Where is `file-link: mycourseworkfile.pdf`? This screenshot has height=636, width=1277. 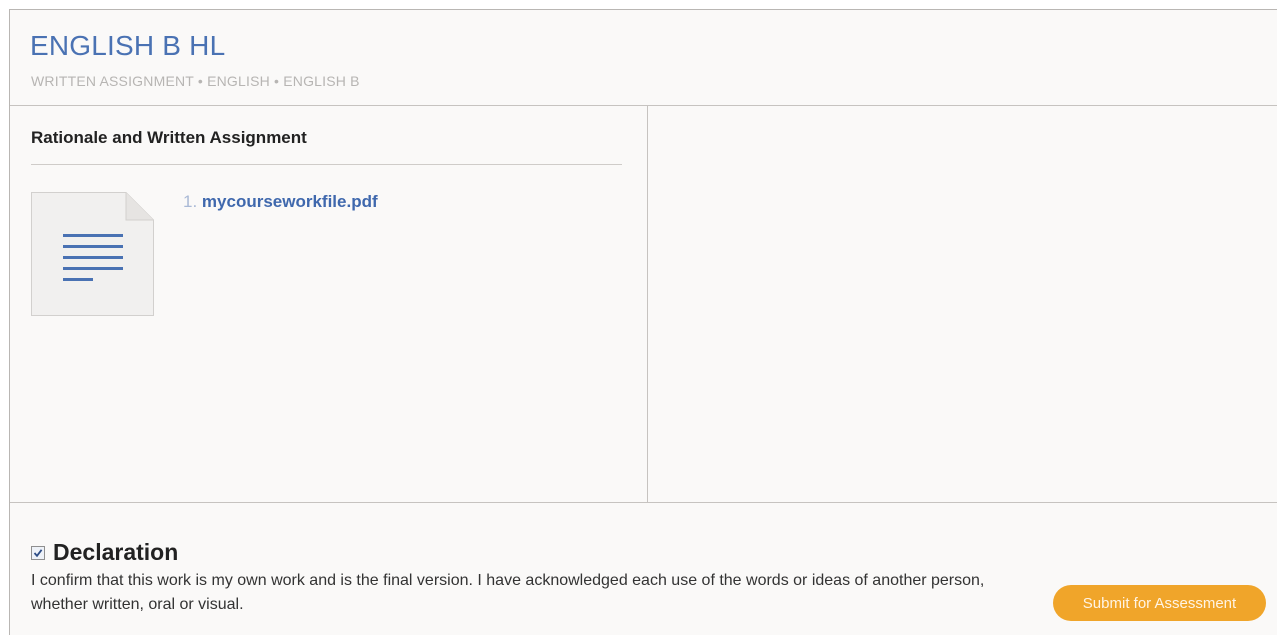 file-link: mycourseworkfile.pdf is located at coordinates (290, 201).